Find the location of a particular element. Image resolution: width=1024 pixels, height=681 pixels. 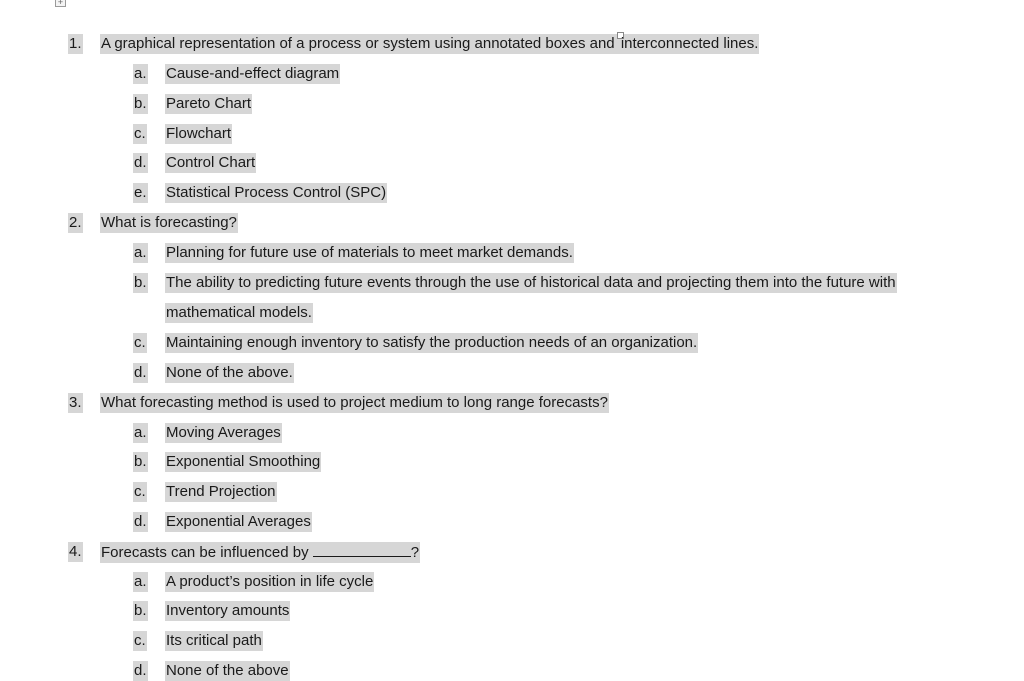

question-text: Forecasts can be influenced by ? is located at coordinates (260, 552).